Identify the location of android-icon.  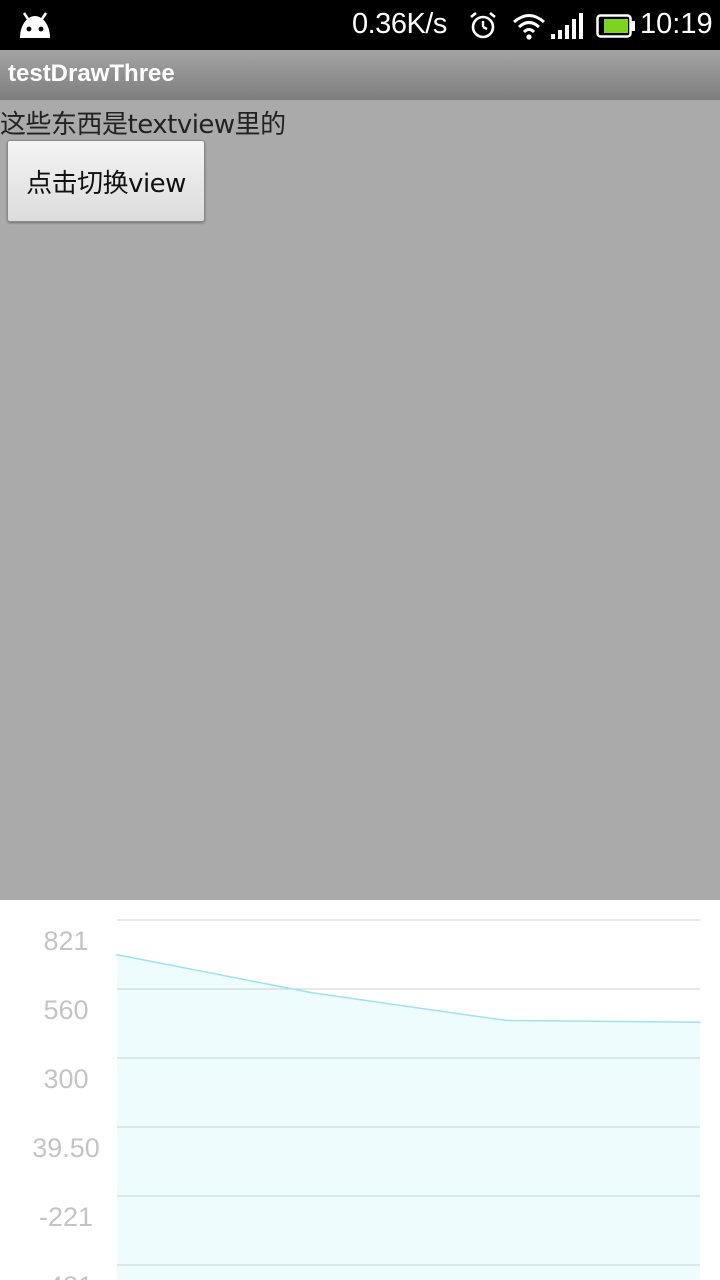
(35, 25).